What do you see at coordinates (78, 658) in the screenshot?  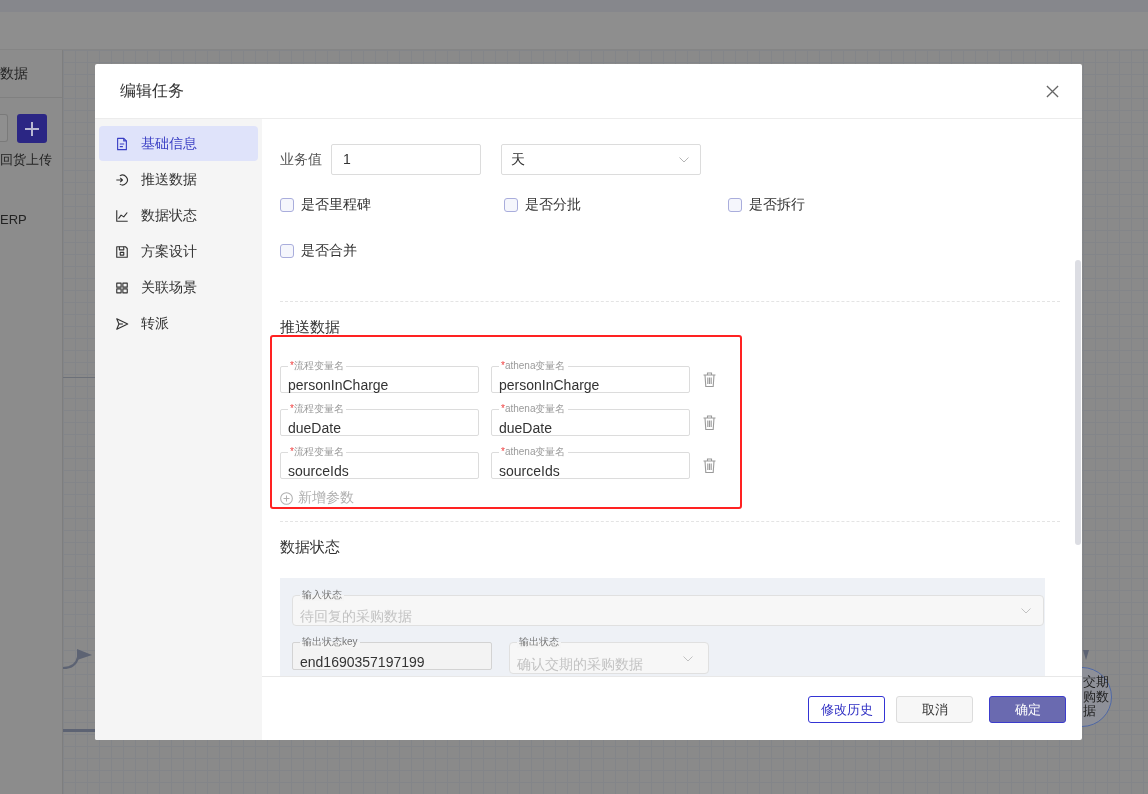 I see `connector-arrow` at bounding box center [78, 658].